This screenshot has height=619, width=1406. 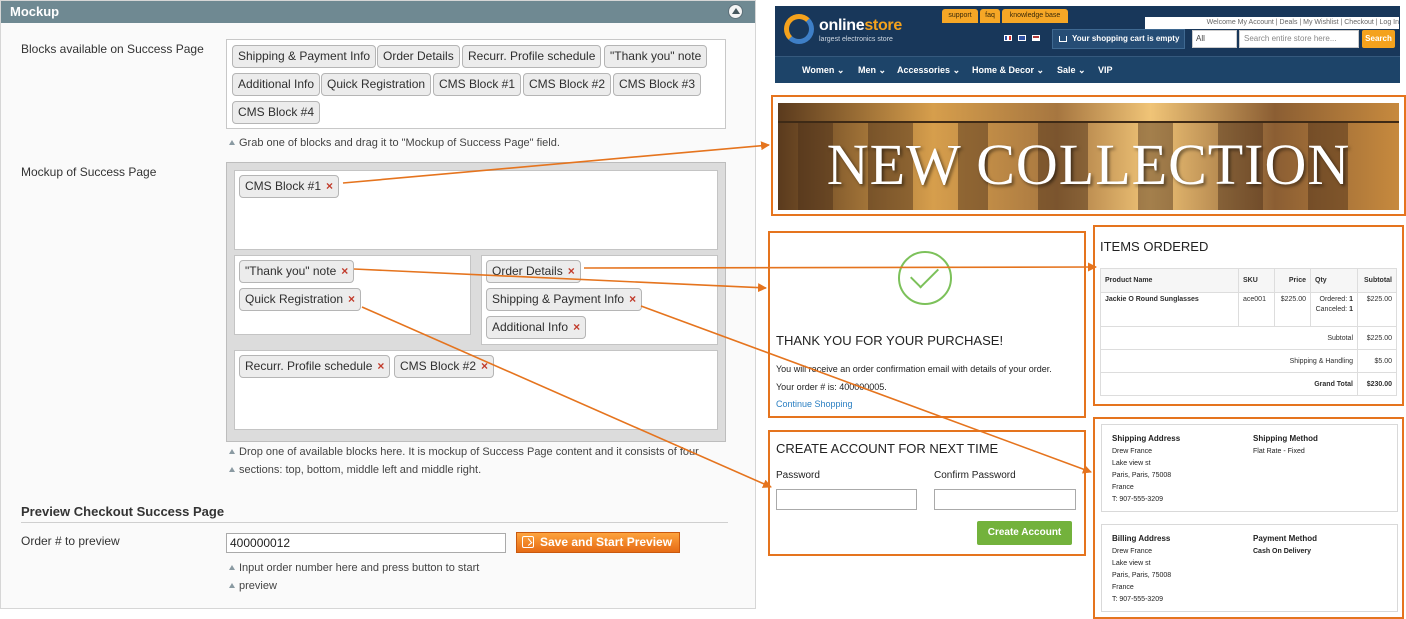 I want to click on top-tab-faq: faq, so click(x=990, y=16).